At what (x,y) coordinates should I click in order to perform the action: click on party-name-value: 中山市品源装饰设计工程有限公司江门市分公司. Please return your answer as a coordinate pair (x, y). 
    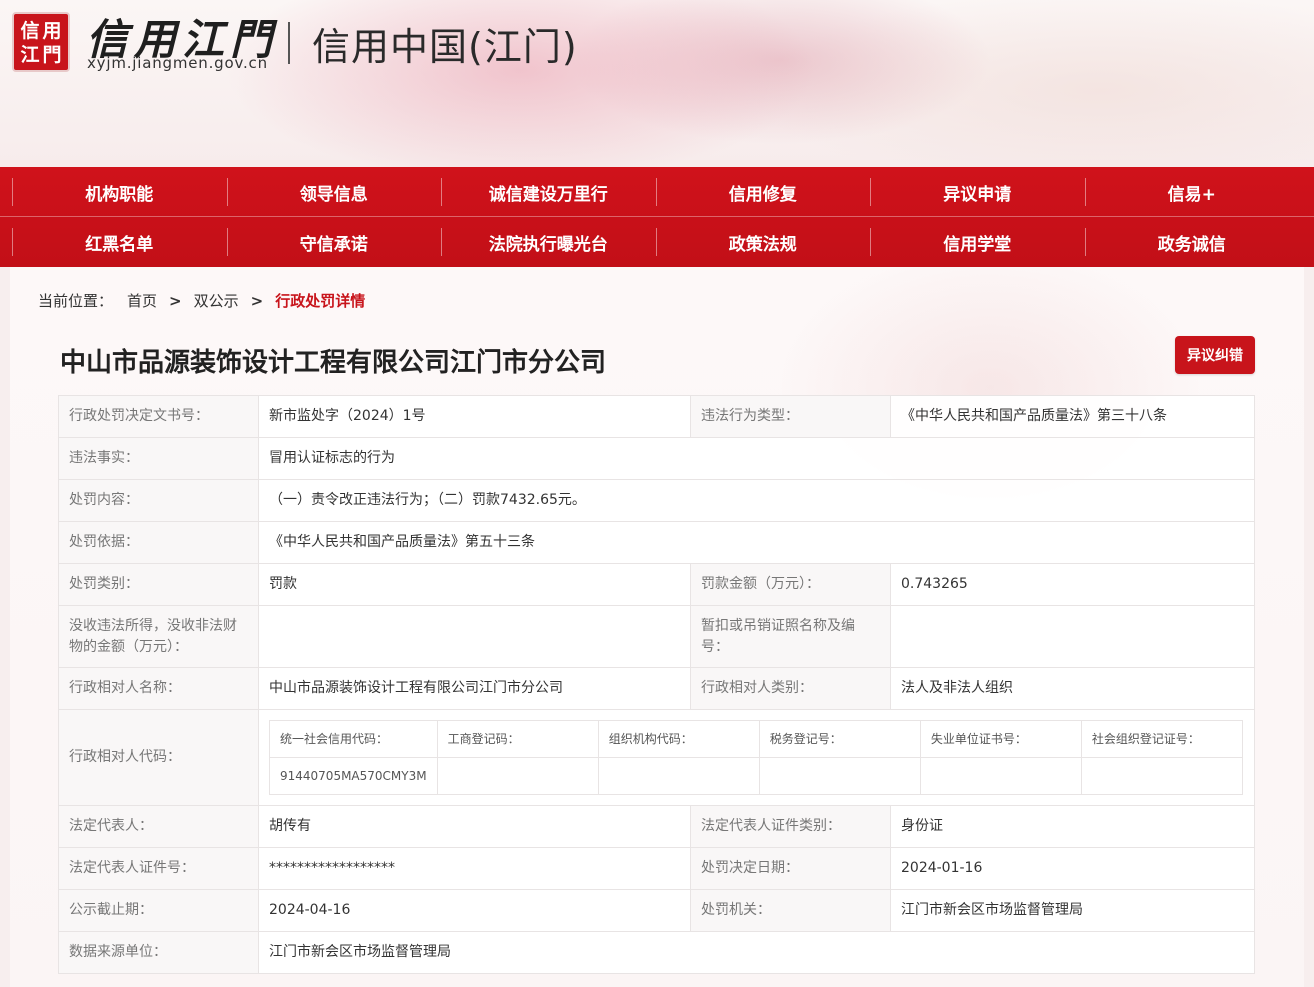
    Looking at the image, I should click on (474, 688).